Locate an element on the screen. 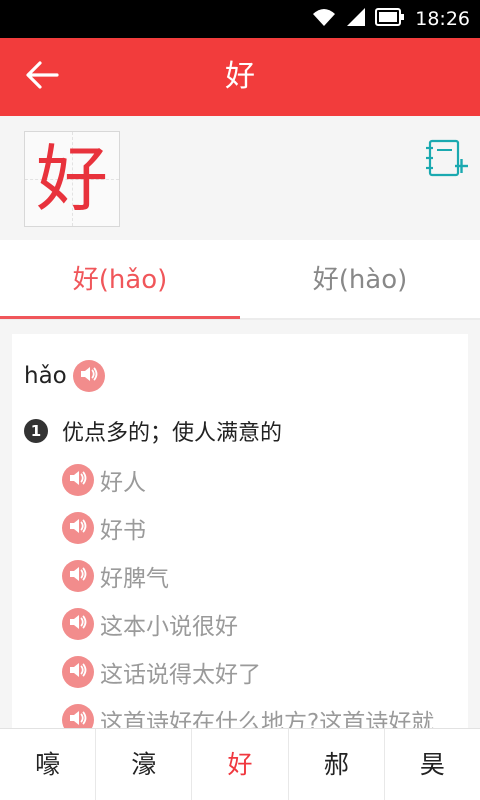 This screenshot has width=480, height=800. example-row: 这本小说很好 is located at coordinates (150, 624).